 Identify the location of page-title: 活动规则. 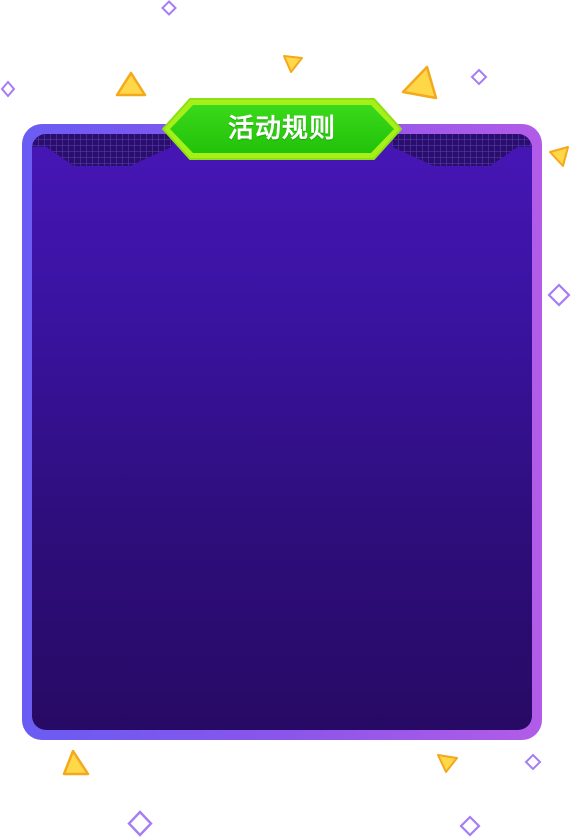
(281, 129).